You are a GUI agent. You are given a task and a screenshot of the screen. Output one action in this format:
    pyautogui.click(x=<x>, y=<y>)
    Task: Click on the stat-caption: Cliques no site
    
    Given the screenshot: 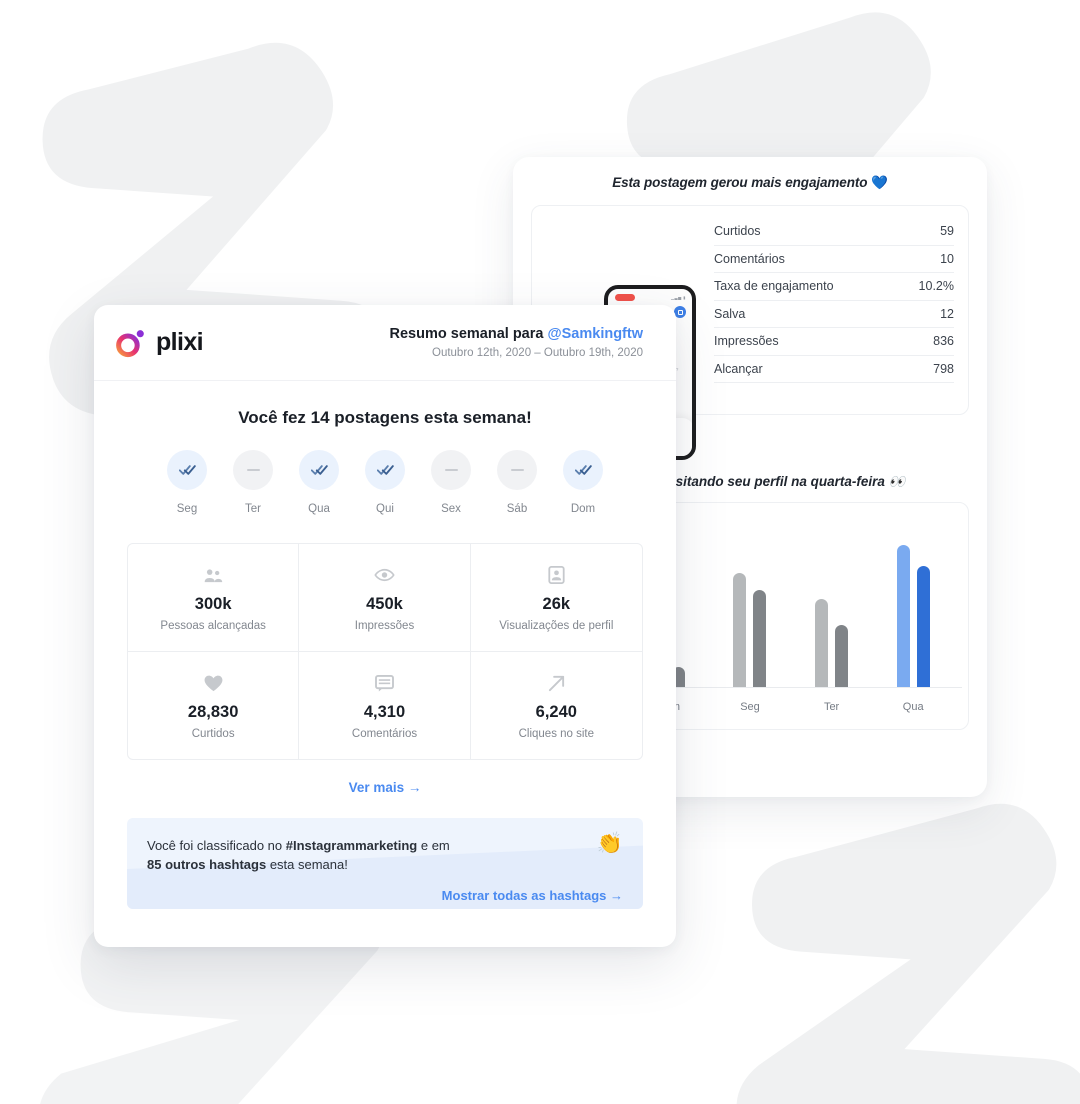 What is the action you would take?
    pyautogui.click(x=556, y=734)
    